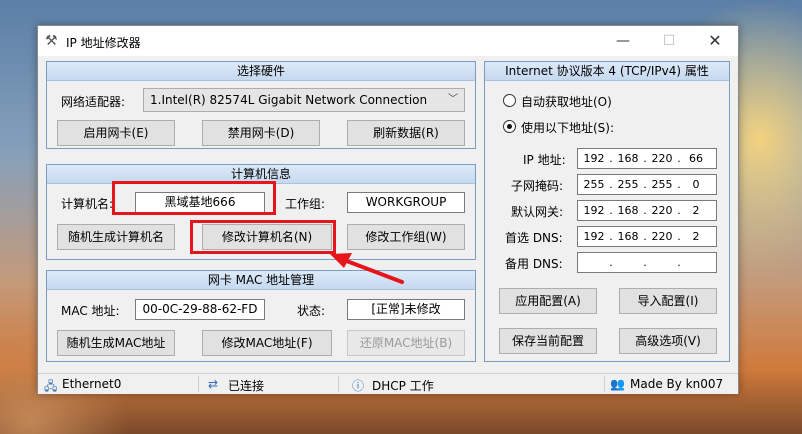 The height and width of the screenshot is (434, 802). Describe the element at coordinates (647, 210) in the screenshot. I see `gateway-input: 192 . 168 . 220 . 2` at that location.